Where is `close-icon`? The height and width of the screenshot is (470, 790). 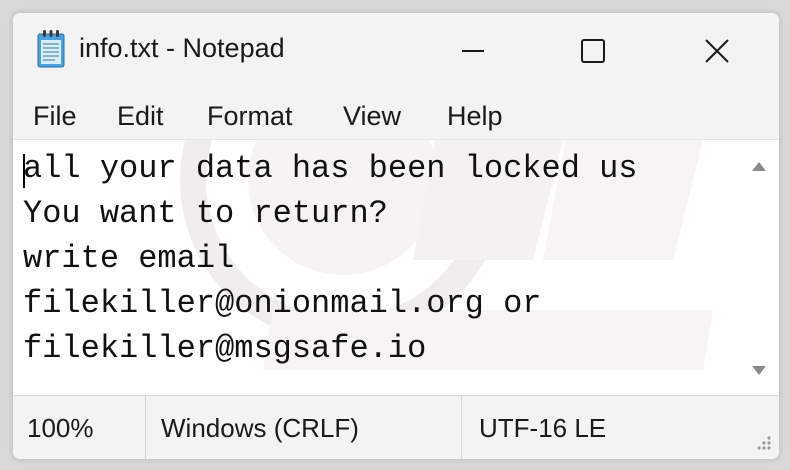
close-icon is located at coordinates (717, 51).